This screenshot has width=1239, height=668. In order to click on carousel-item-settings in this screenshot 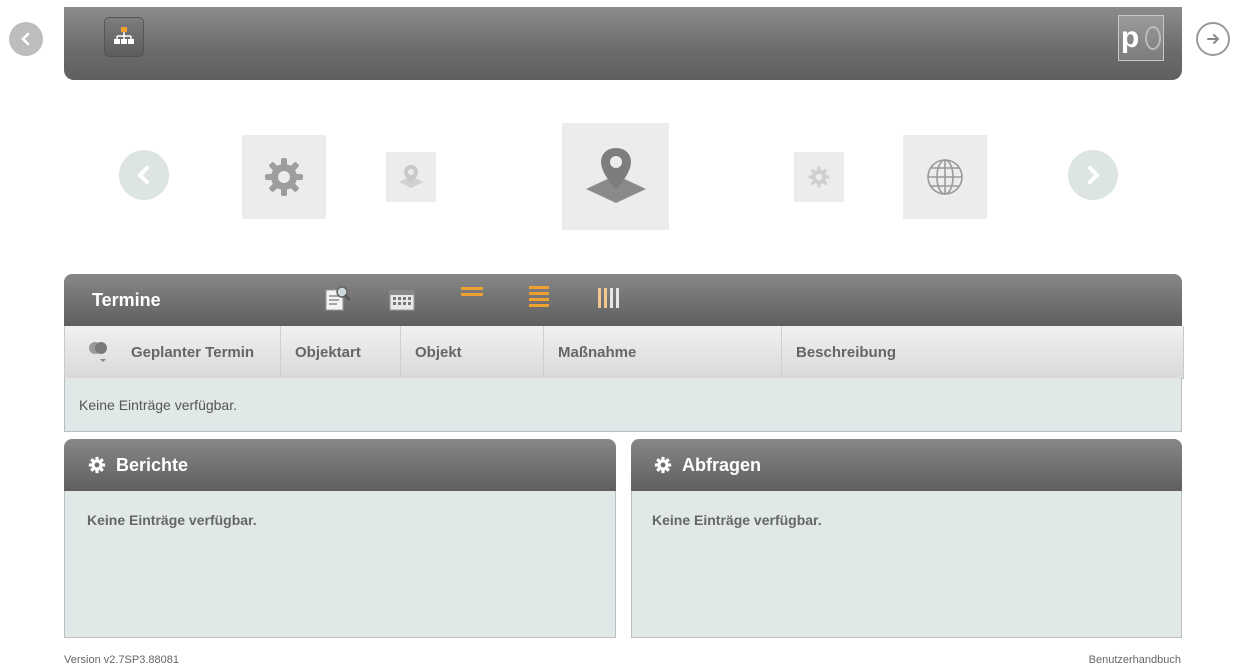, I will do `click(284, 177)`.